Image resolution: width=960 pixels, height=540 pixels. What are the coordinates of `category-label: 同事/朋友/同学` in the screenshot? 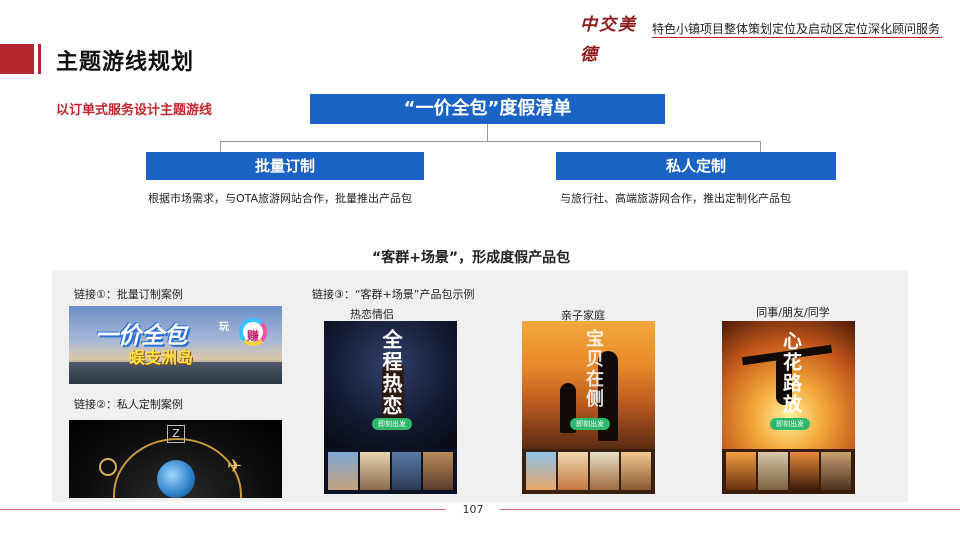 It's located at (793, 312).